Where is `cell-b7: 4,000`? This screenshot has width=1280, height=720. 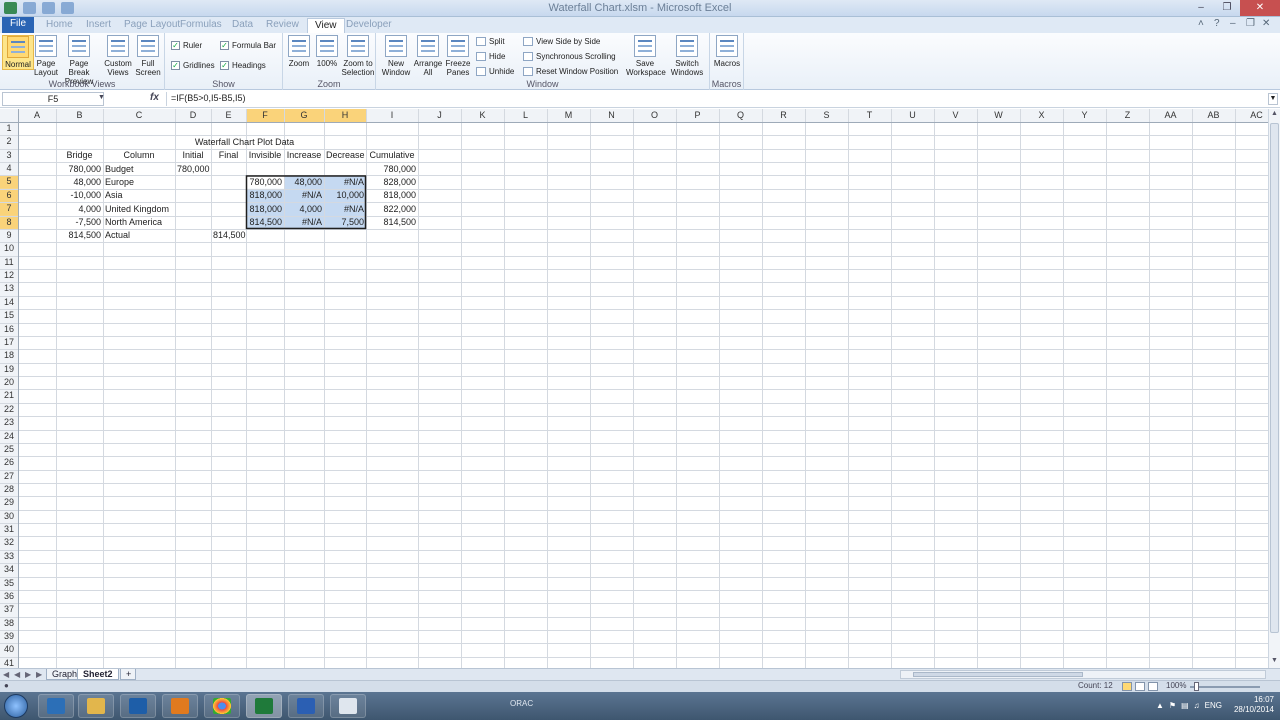
cell-b7: 4,000 is located at coordinates (79, 209).